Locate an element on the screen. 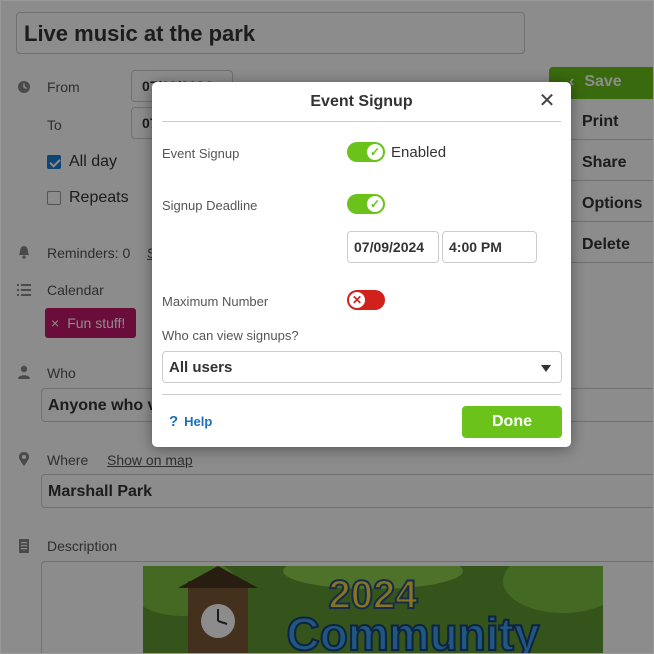  help-link: ? Help is located at coordinates (190, 421).